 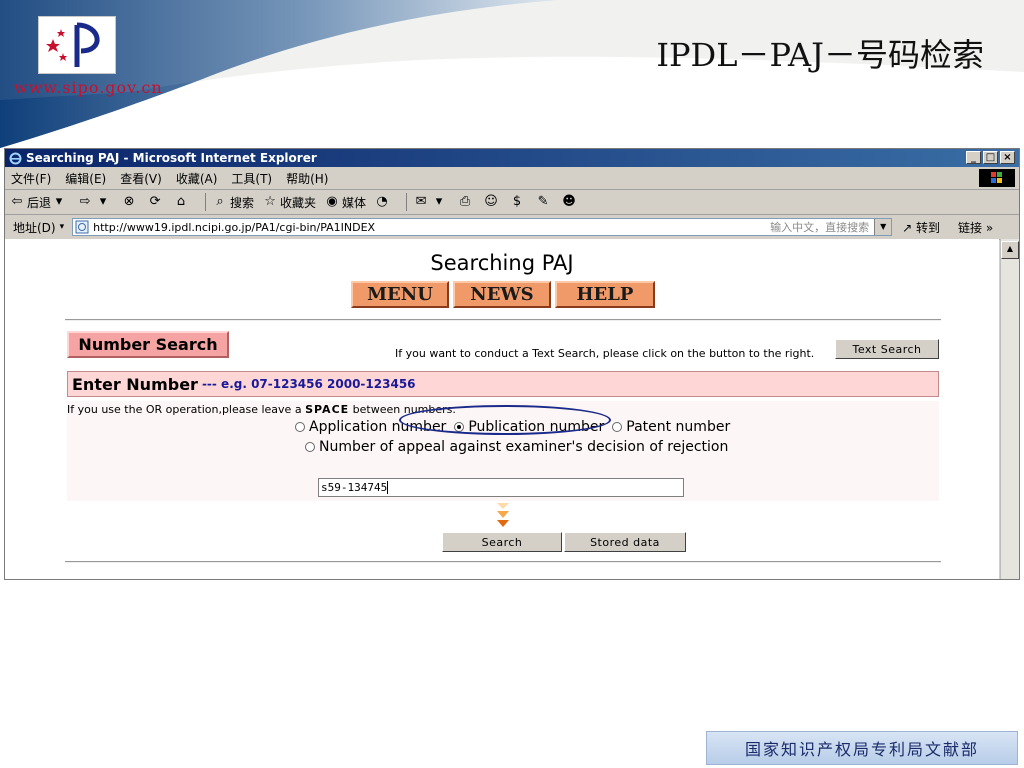 I want to click on media-icon: ◉, so click(x=332, y=201).